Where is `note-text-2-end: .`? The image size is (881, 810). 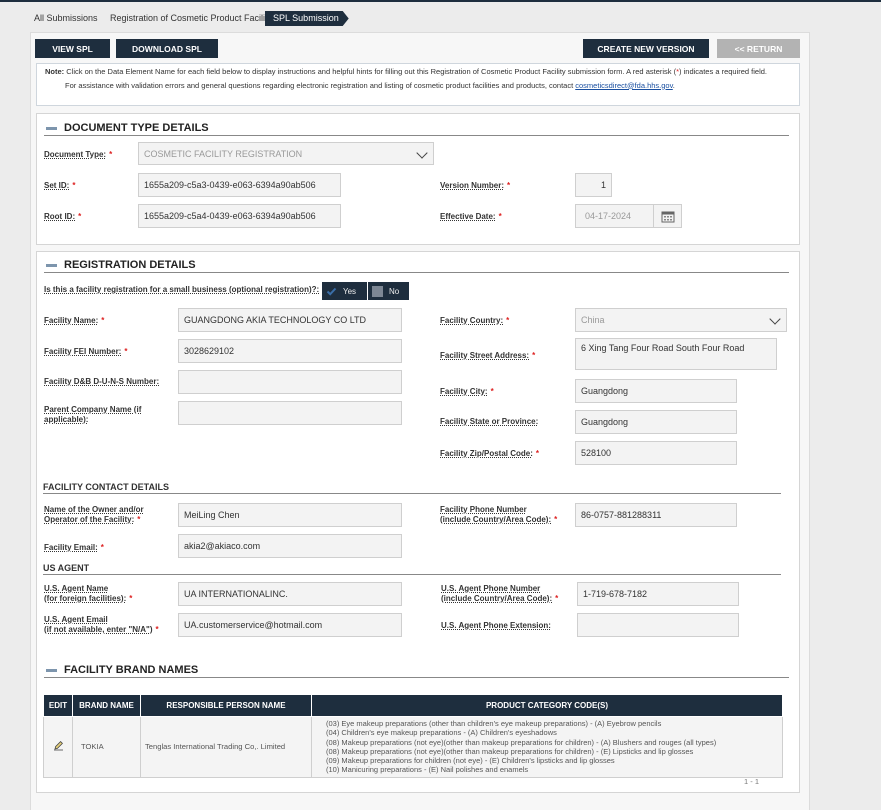 note-text-2-end: . is located at coordinates (673, 85).